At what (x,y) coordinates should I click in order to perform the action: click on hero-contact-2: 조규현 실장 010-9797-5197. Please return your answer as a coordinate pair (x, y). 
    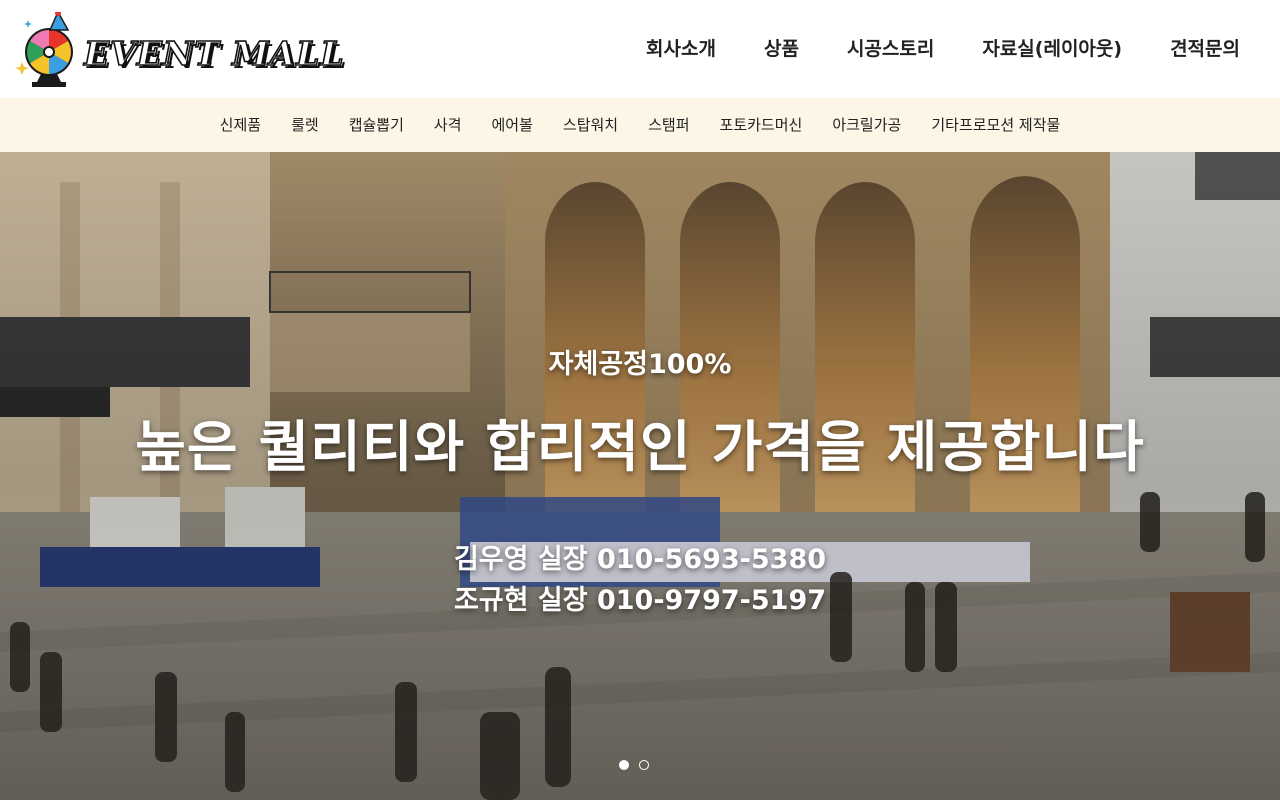
    Looking at the image, I should click on (640, 600).